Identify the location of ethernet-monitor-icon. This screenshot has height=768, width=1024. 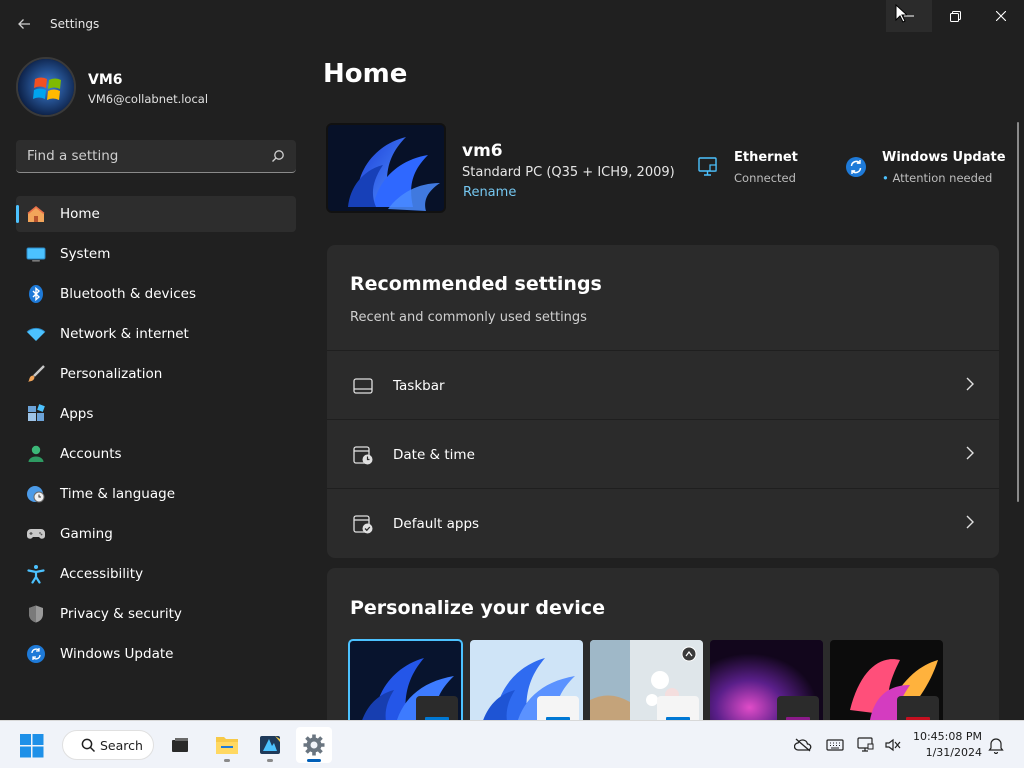
(707, 166).